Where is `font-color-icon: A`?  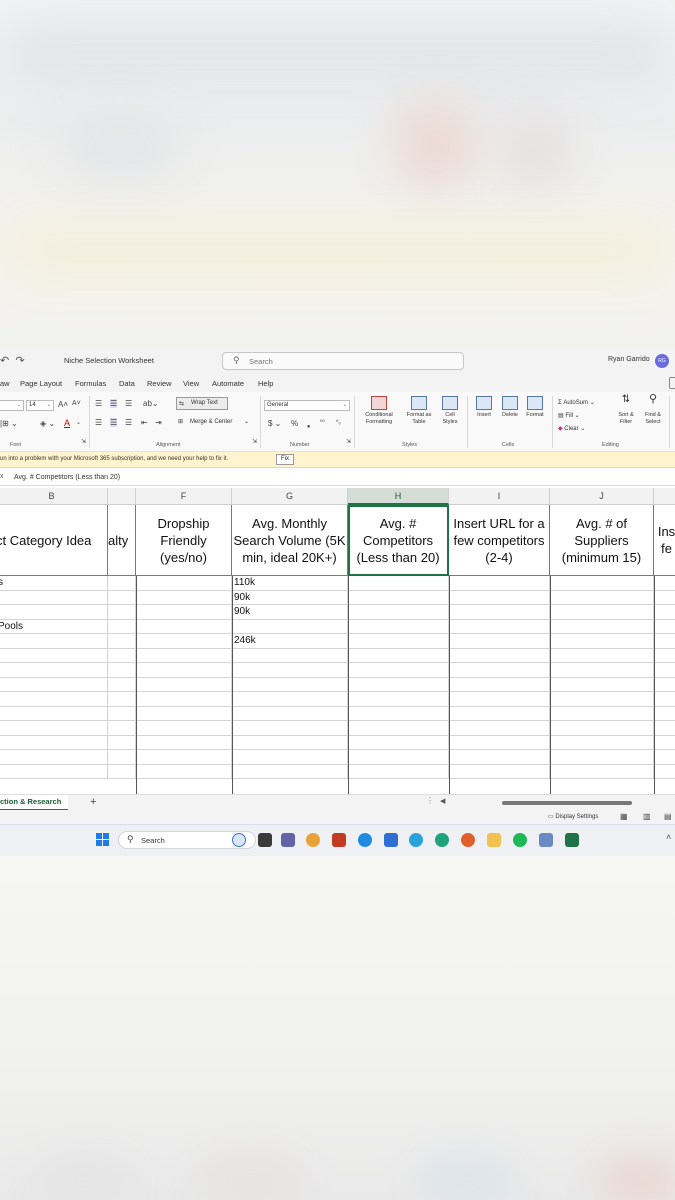 font-color-icon: A is located at coordinates (67, 423).